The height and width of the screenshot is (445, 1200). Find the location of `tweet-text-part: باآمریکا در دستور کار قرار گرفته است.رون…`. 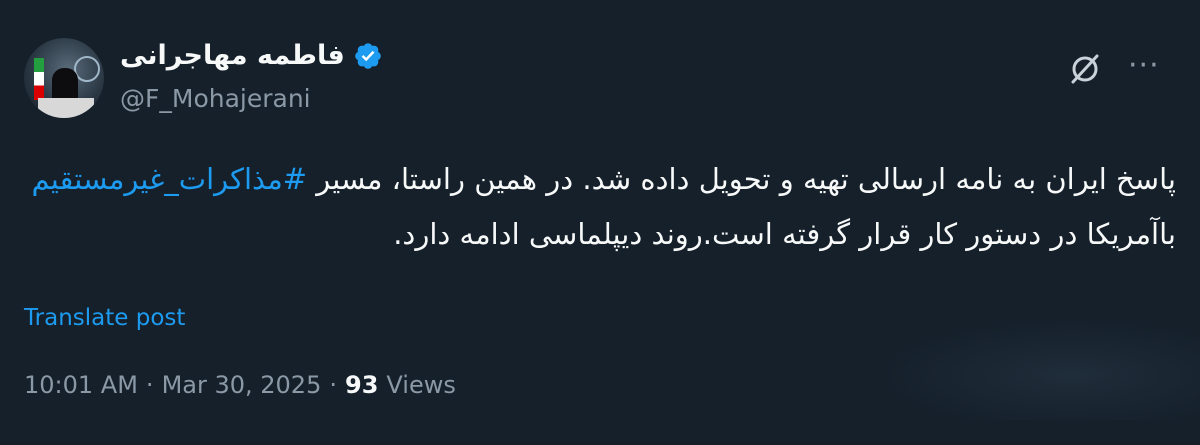

tweet-text-part: باآمریکا در دستور کار قرار گرفته است.رون… is located at coordinates (784, 234).